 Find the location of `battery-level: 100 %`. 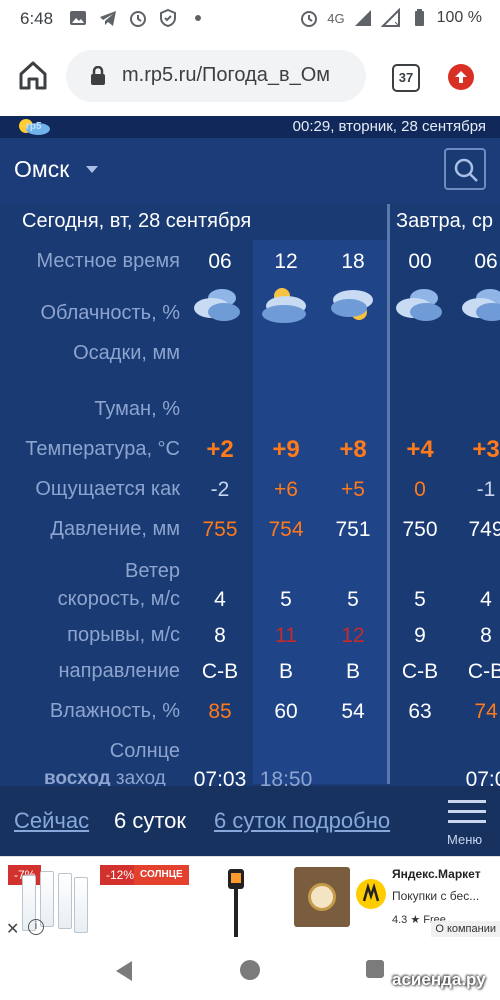

battery-level: 100 % is located at coordinates (459, 17).